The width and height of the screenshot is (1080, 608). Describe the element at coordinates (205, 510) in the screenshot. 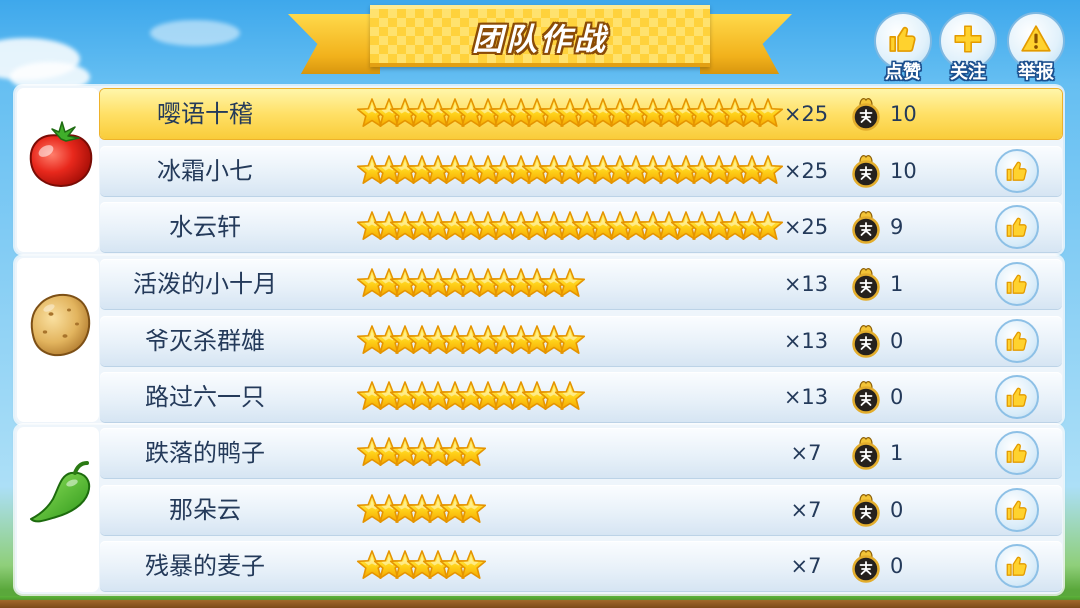

I see `player-name: 那朵云` at that location.